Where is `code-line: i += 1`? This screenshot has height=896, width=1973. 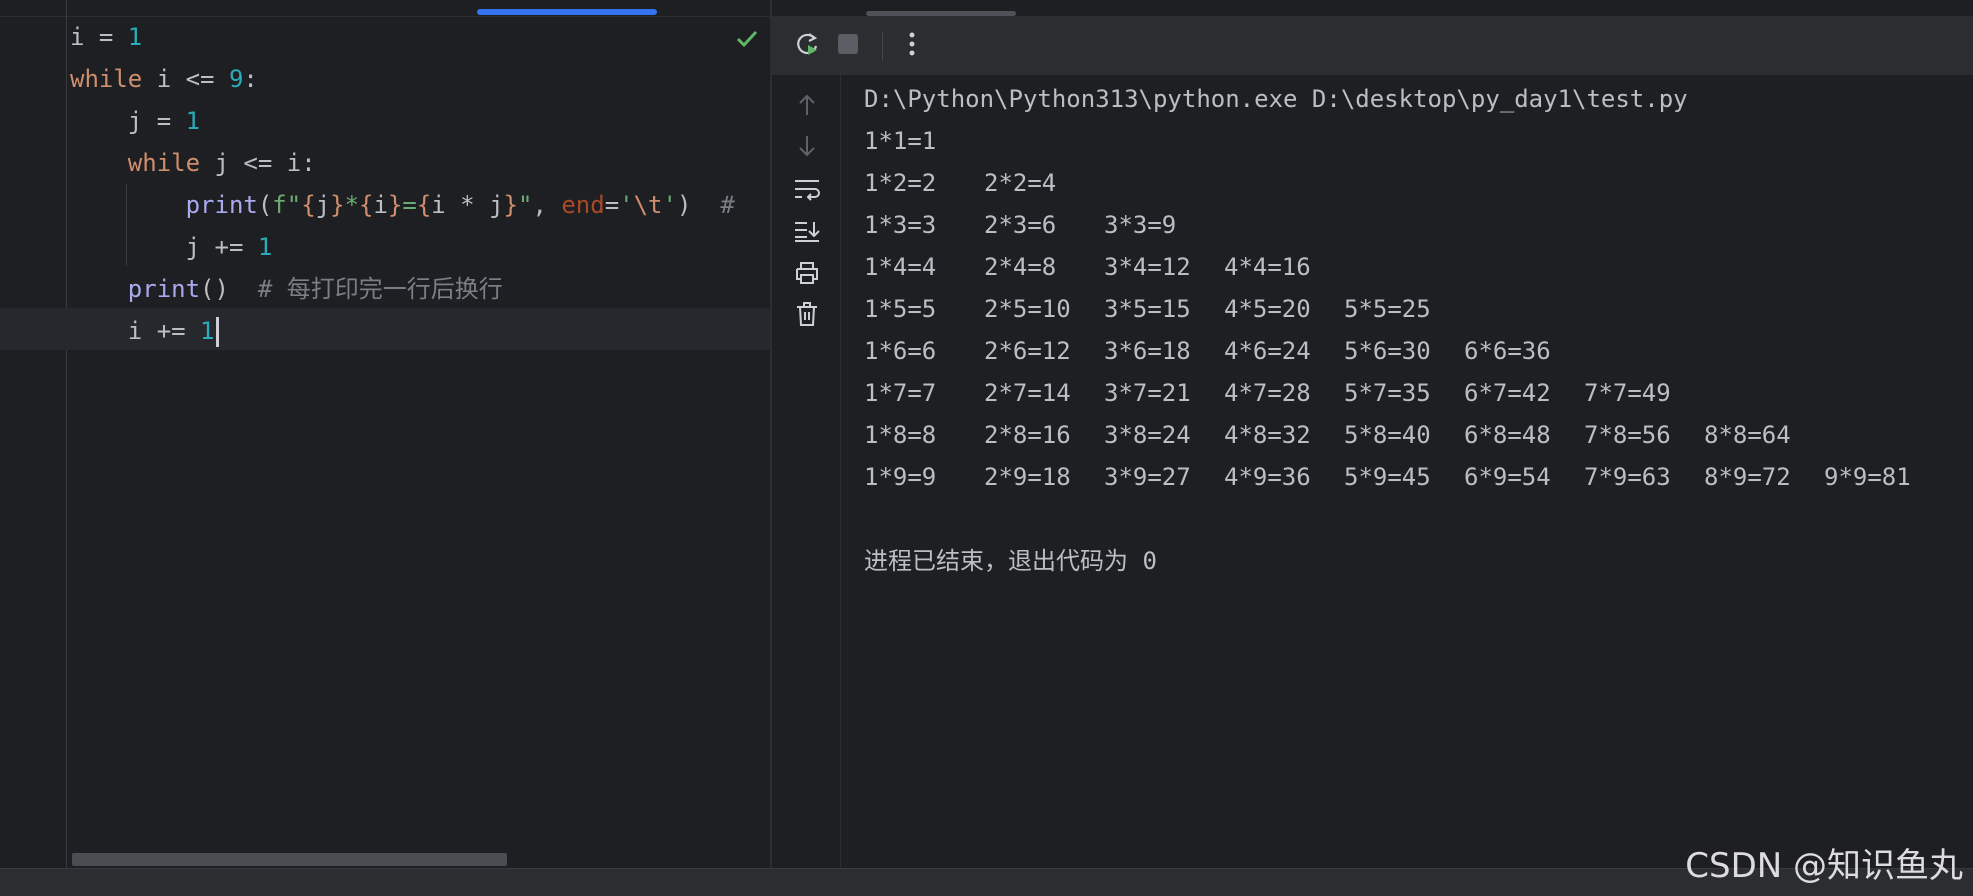 code-line: i += 1 is located at coordinates (144, 331).